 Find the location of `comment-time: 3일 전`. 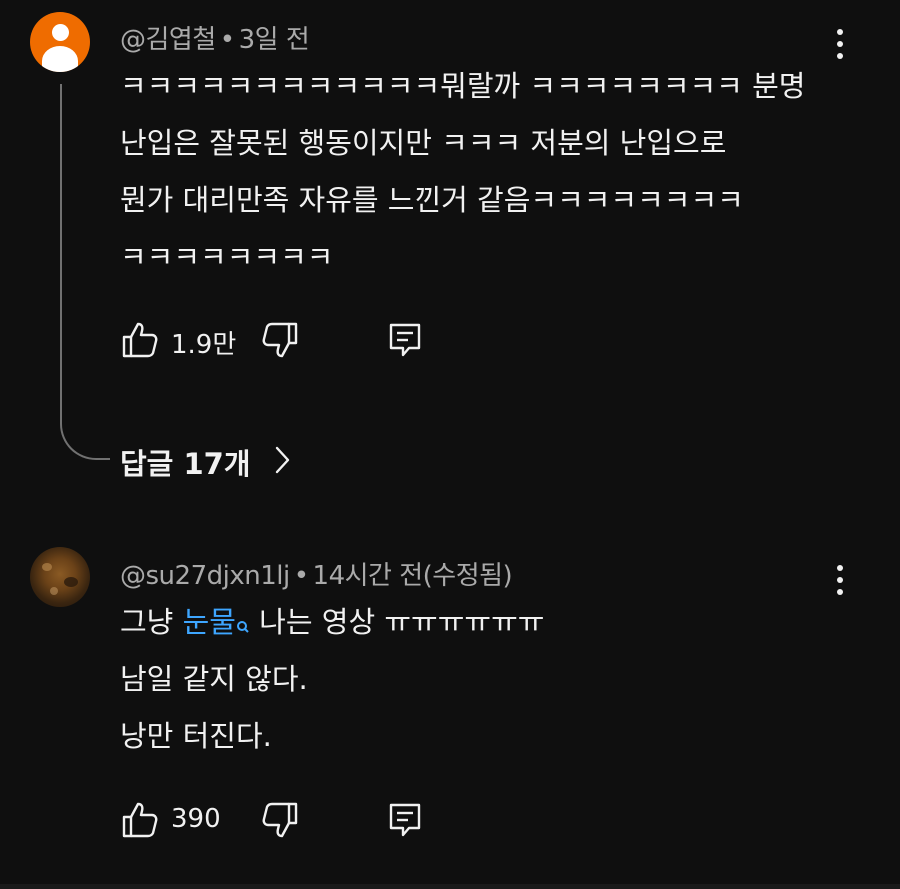

comment-time: 3일 전 is located at coordinates (274, 40).